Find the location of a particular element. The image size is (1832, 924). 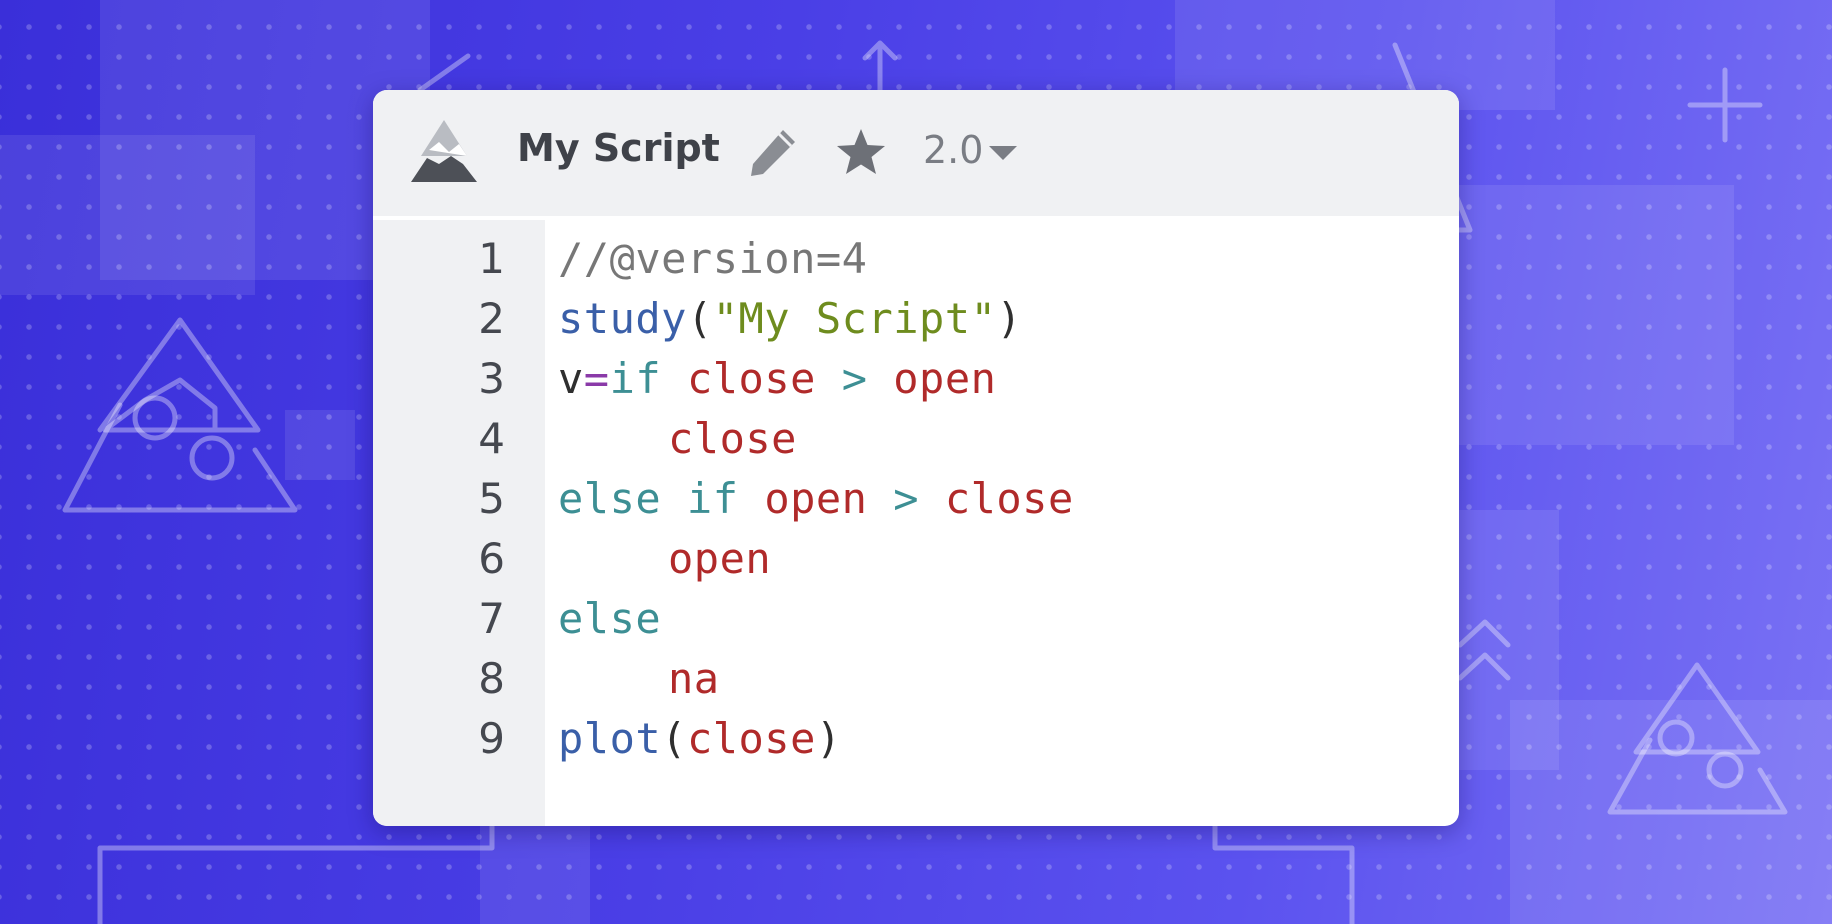

code-text: else if open > close is located at coordinates (816, 498).